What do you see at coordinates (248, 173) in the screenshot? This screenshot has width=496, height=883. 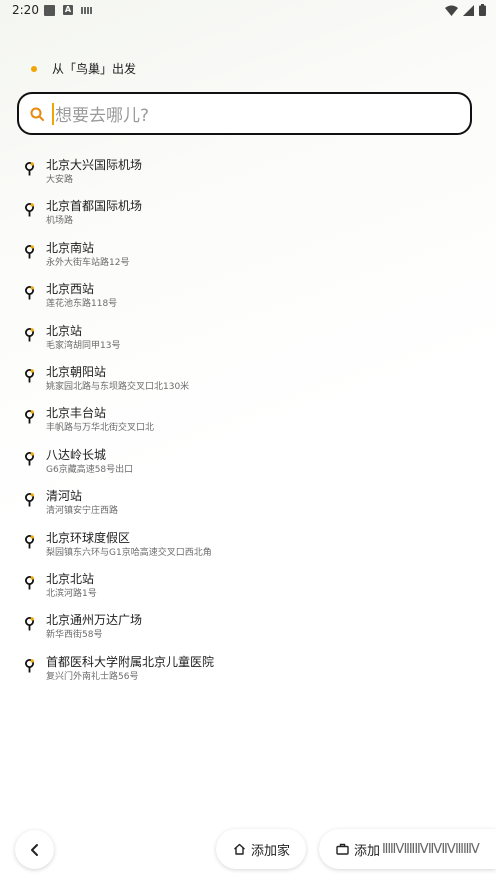 I see `list-item: 北京大兴国际机场大安路` at bounding box center [248, 173].